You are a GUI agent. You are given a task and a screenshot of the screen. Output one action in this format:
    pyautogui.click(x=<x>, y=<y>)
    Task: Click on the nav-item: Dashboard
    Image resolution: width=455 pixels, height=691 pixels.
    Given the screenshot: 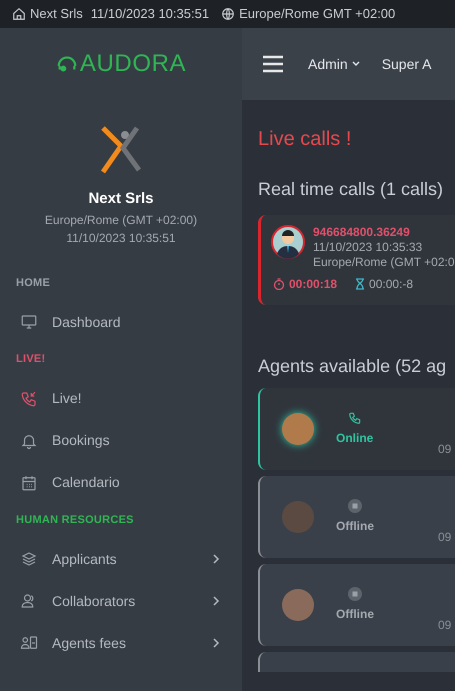 What is the action you would take?
    pyautogui.click(x=136, y=322)
    